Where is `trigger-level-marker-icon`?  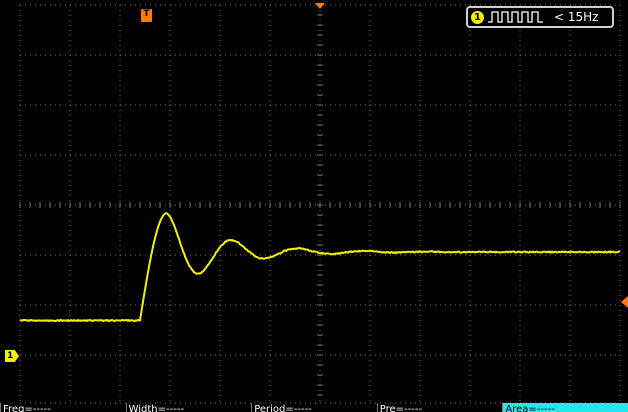
trigger-level-marker-icon is located at coordinates (624, 302).